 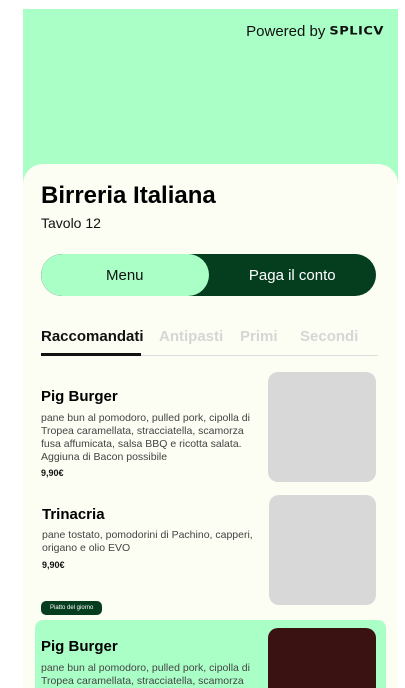 What do you see at coordinates (71, 223) in the screenshot?
I see `table-number: Tavolo 12` at bounding box center [71, 223].